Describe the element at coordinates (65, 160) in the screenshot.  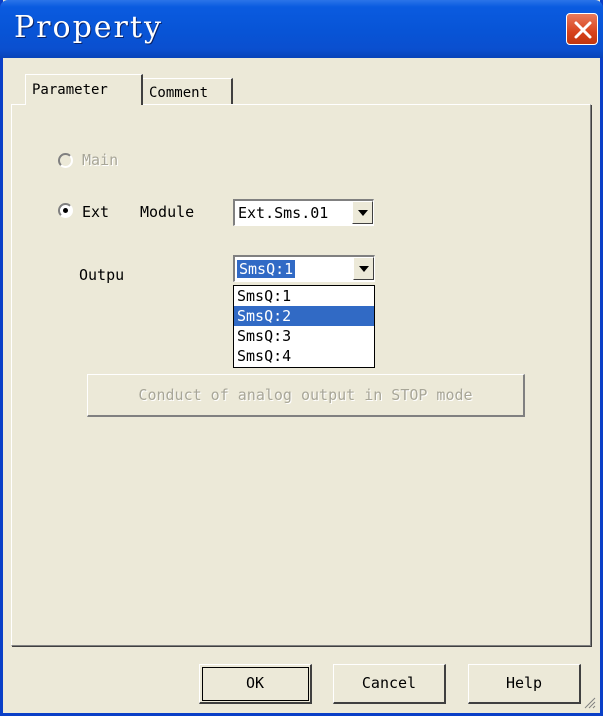
I see `main-radio` at that location.